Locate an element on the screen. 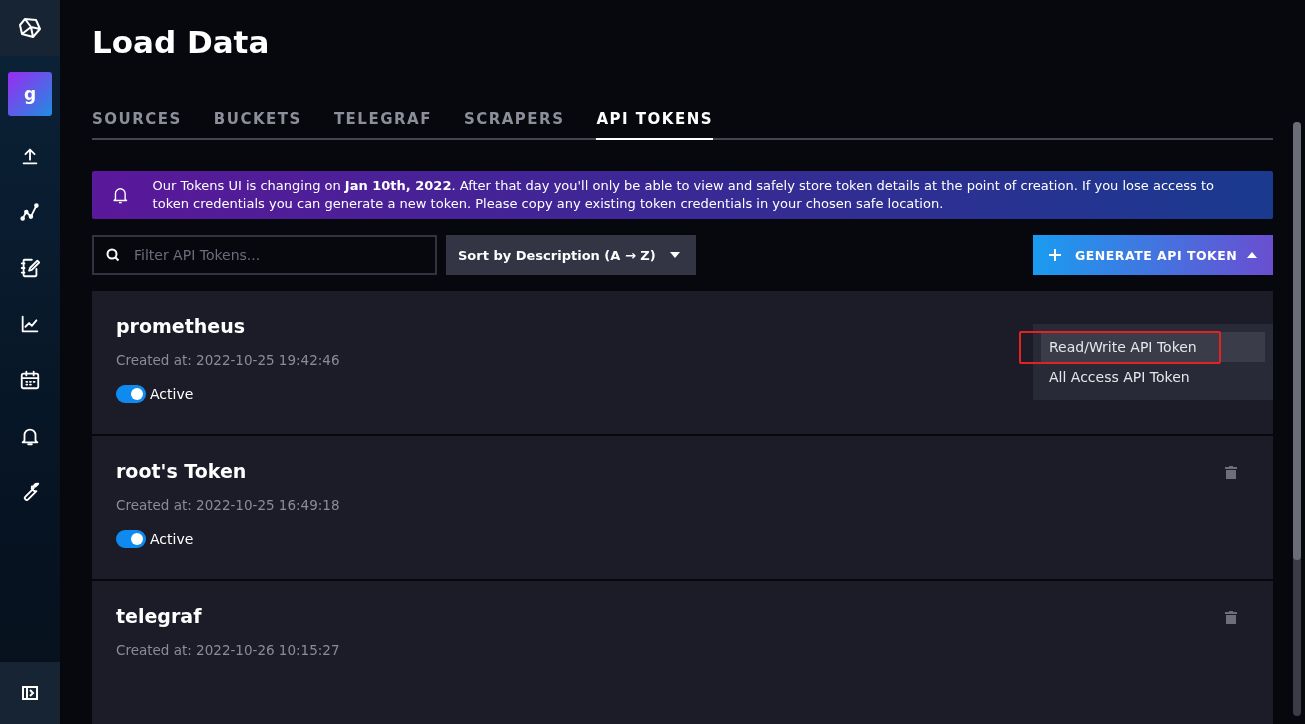 The width and height of the screenshot is (1305, 724). expand-sidebar-icon is located at coordinates (30, 693).